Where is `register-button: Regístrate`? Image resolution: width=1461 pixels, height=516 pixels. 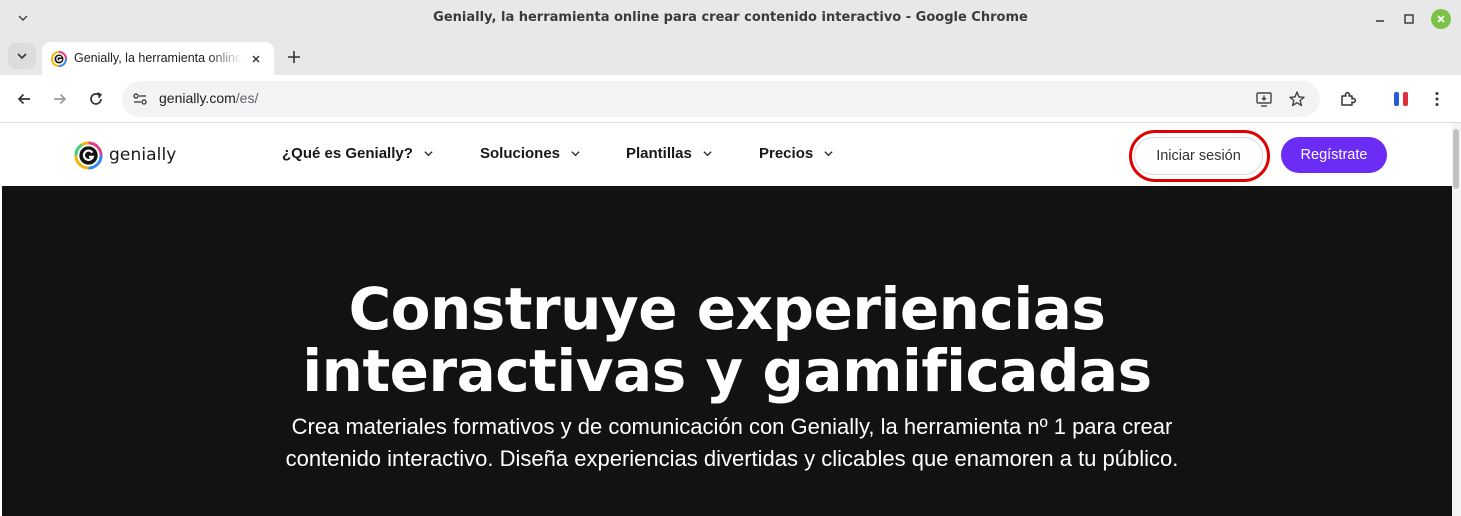 register-button: Regístrate is located at coordinates (1334, 155).